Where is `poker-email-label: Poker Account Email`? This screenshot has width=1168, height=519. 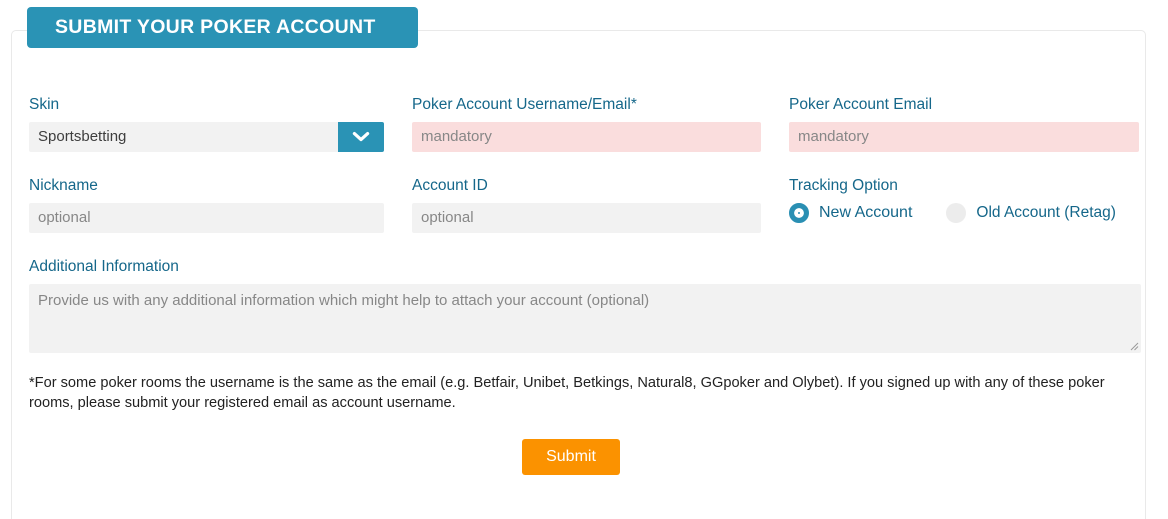 poker-email-label: Poker Account Email is located at coordinates (861, 104).